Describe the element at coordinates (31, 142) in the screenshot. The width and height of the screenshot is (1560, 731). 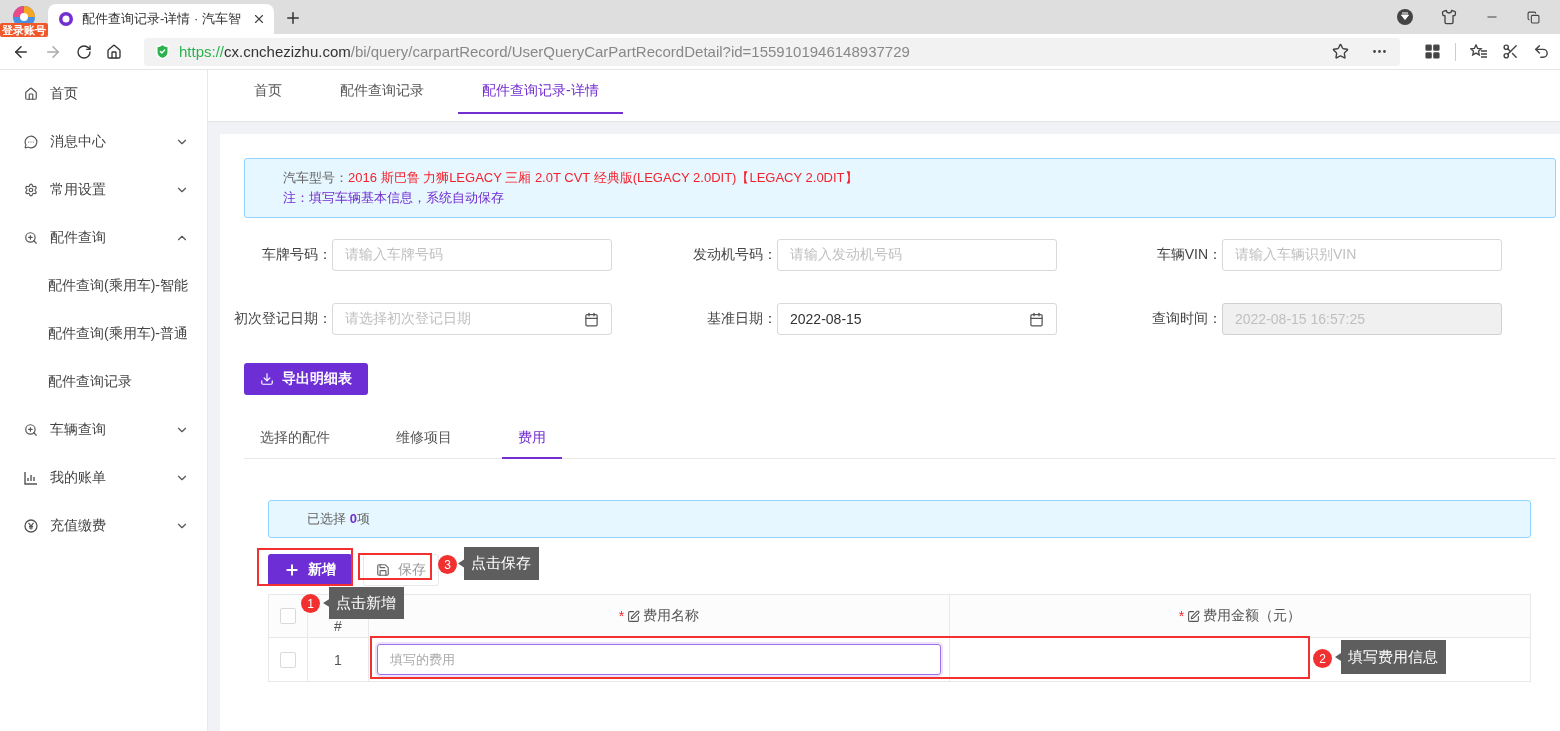
I see `chat-icon` at that location.